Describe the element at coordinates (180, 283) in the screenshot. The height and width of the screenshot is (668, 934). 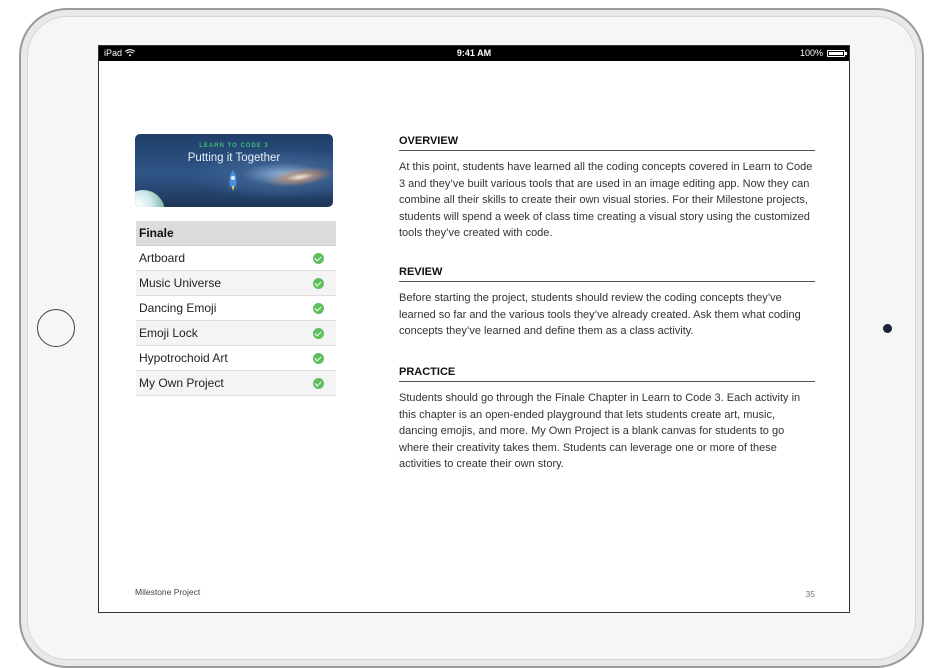
I see `list-item-label: Music Universe` at that location.